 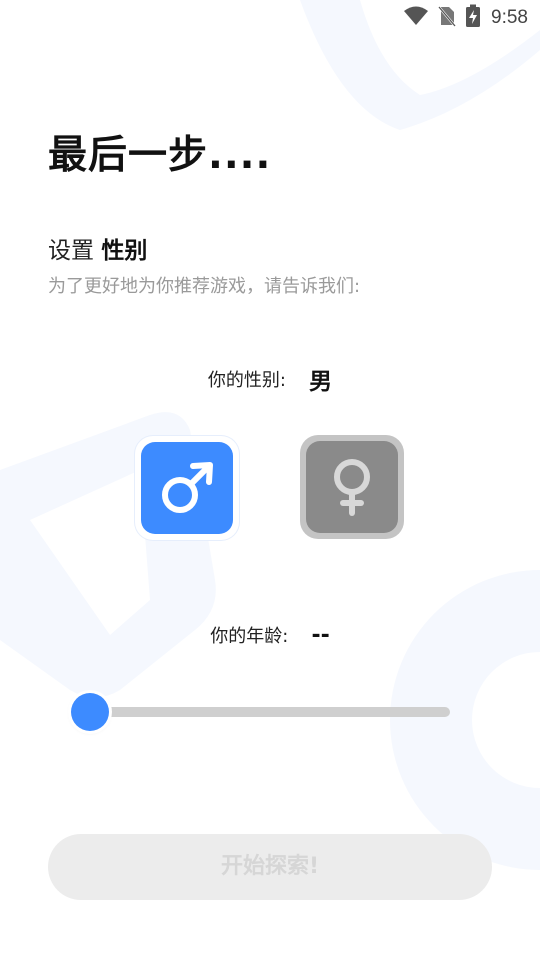 I want to click on start-explore-button: 开始探索!, so click(x=270, y=867).